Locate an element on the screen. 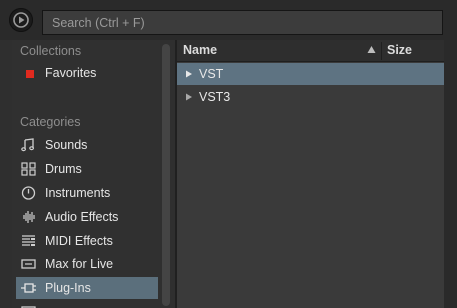 Image resolution: width=457 pixels, height=308 pixels. sidebar-item-sounds: Sounds is located at coordinates (87, 145).